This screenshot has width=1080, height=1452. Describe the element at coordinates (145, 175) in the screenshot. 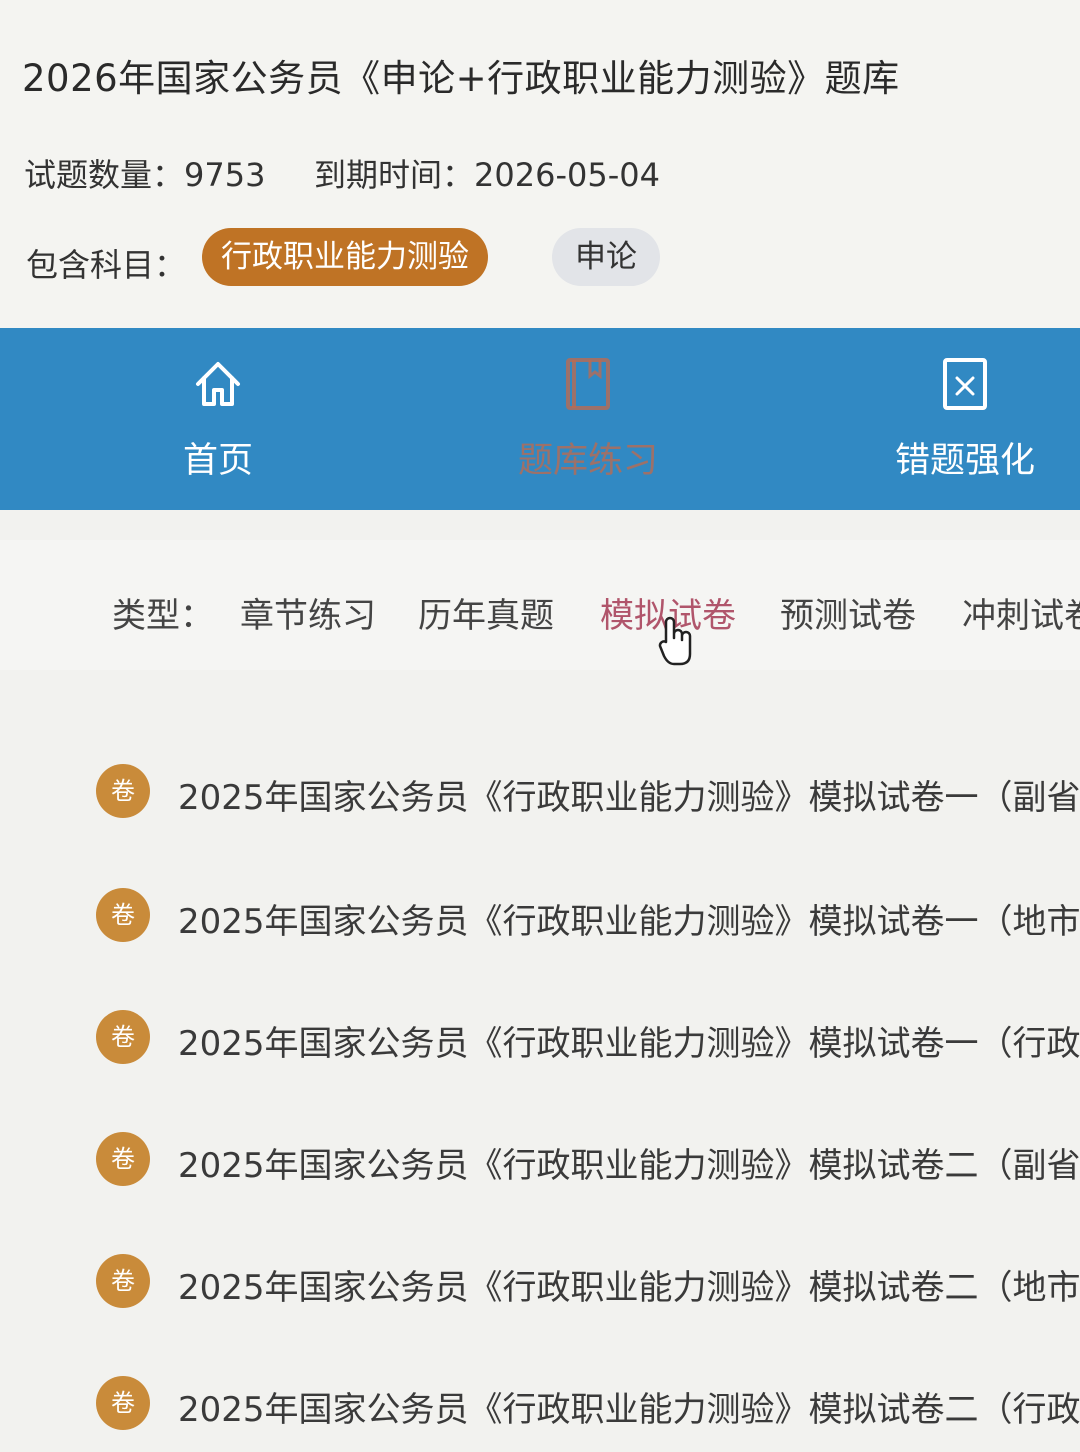

I see `question-count: 试题数量：9753` at that location.